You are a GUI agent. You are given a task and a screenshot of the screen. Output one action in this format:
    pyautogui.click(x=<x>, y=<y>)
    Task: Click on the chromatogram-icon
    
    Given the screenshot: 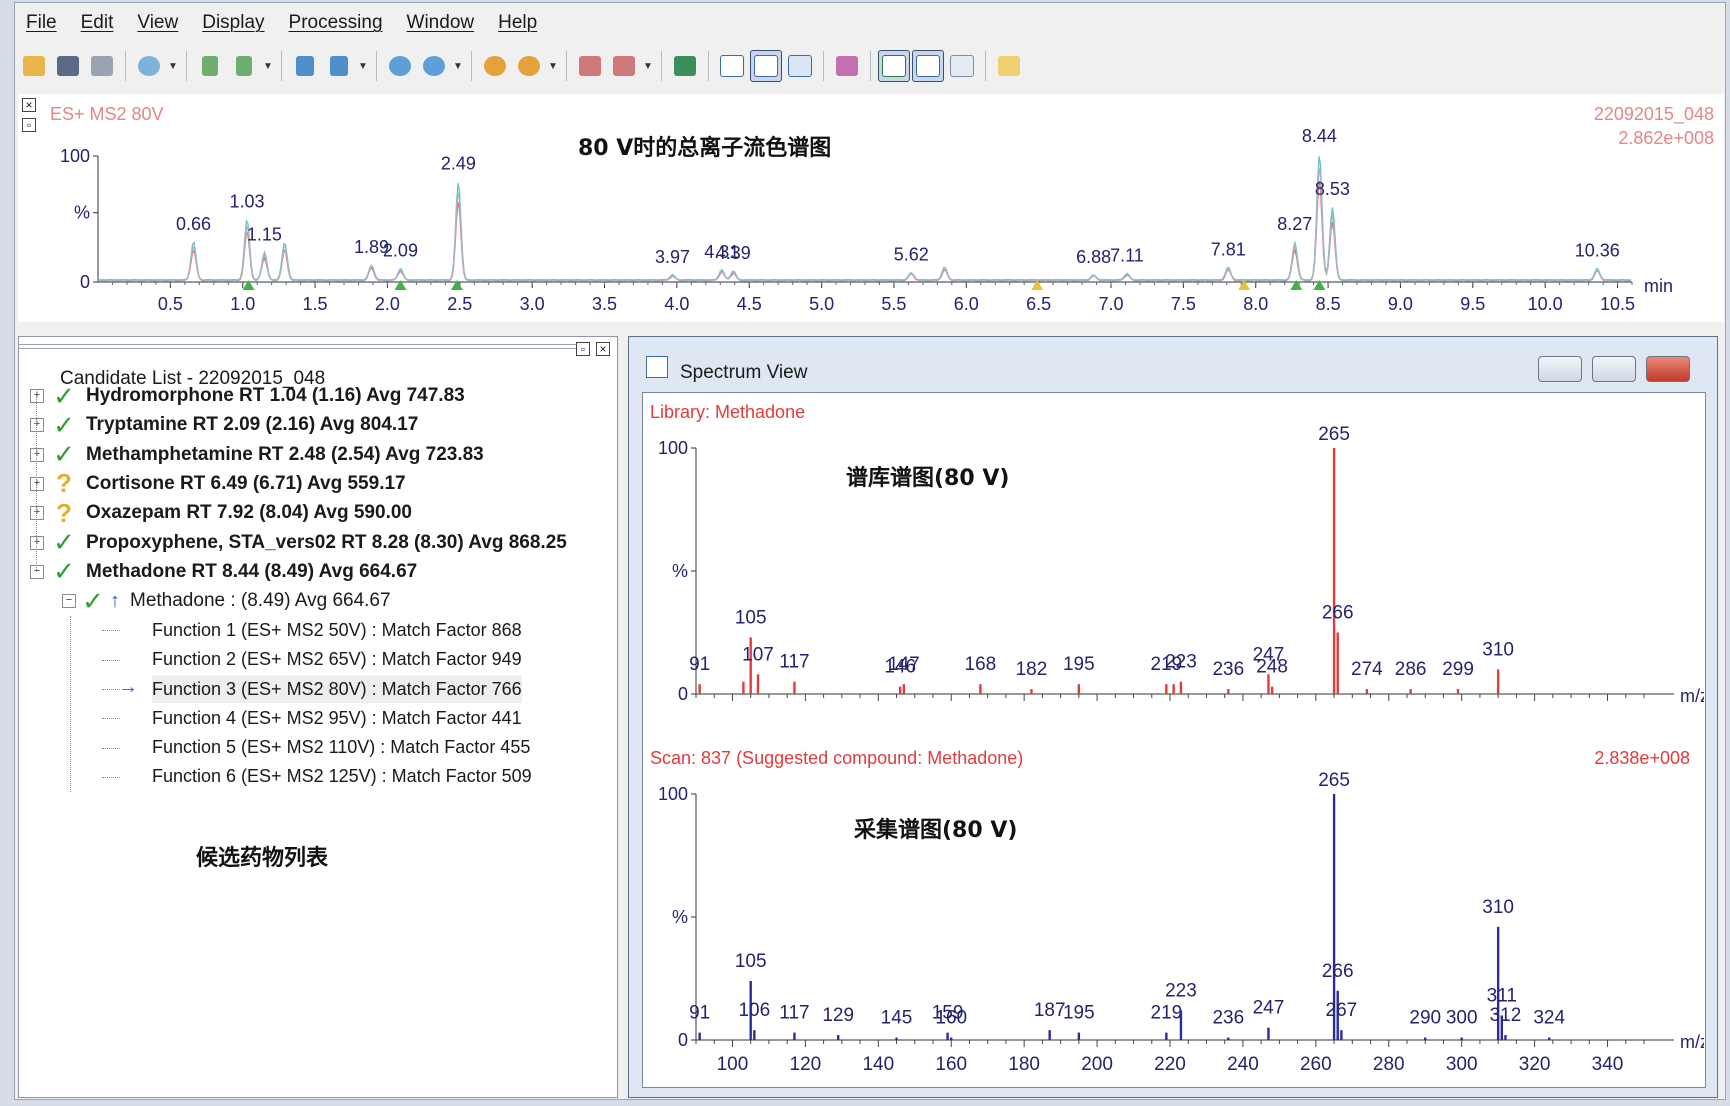 What is the action you would take?
    pyautogui.click(x=149, y=66)
    